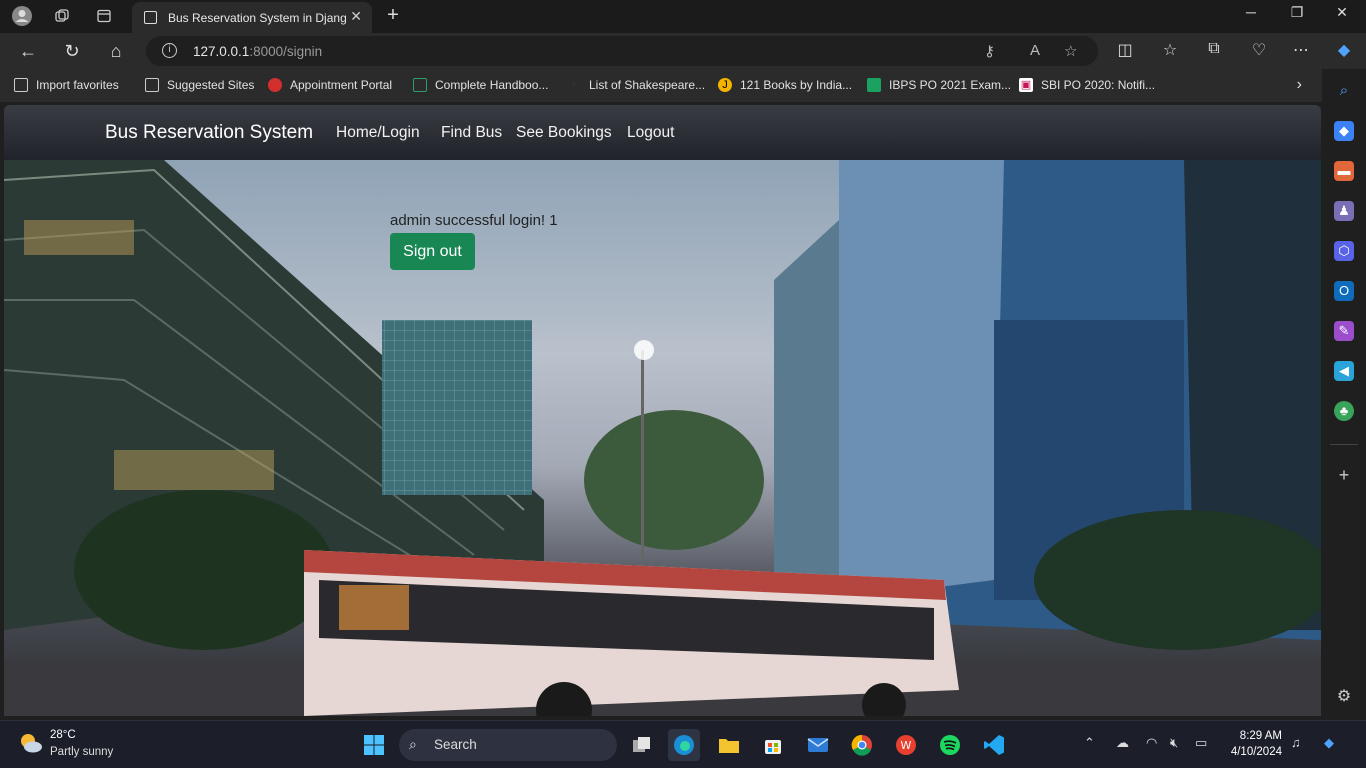  I want to click on task-view-icon, so click(642, 745).